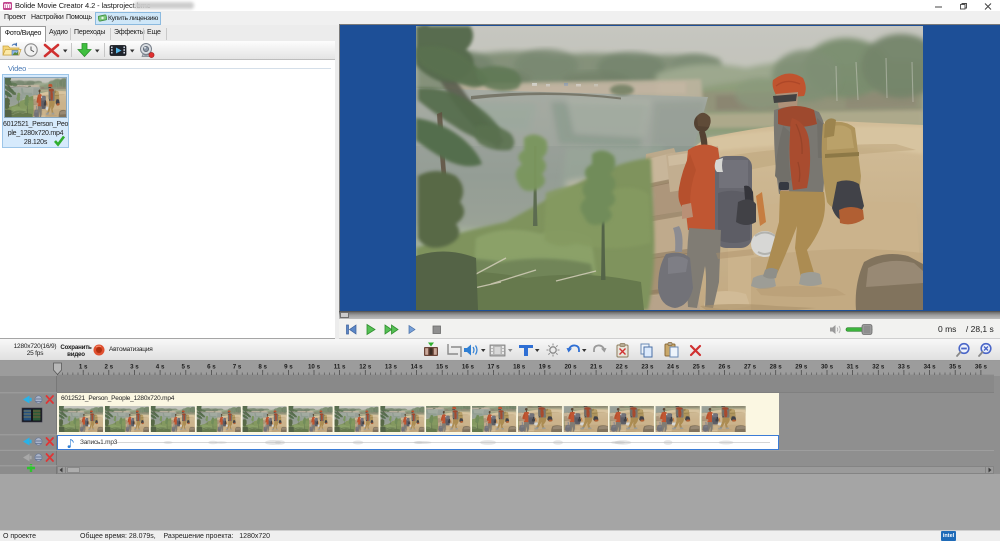 The width and height of the screenshot is (1000, 541). What do you see at coordinates (827, 367) in the screenshot?
I see `svg-text: 30 s` at bounding box center [827, 367].